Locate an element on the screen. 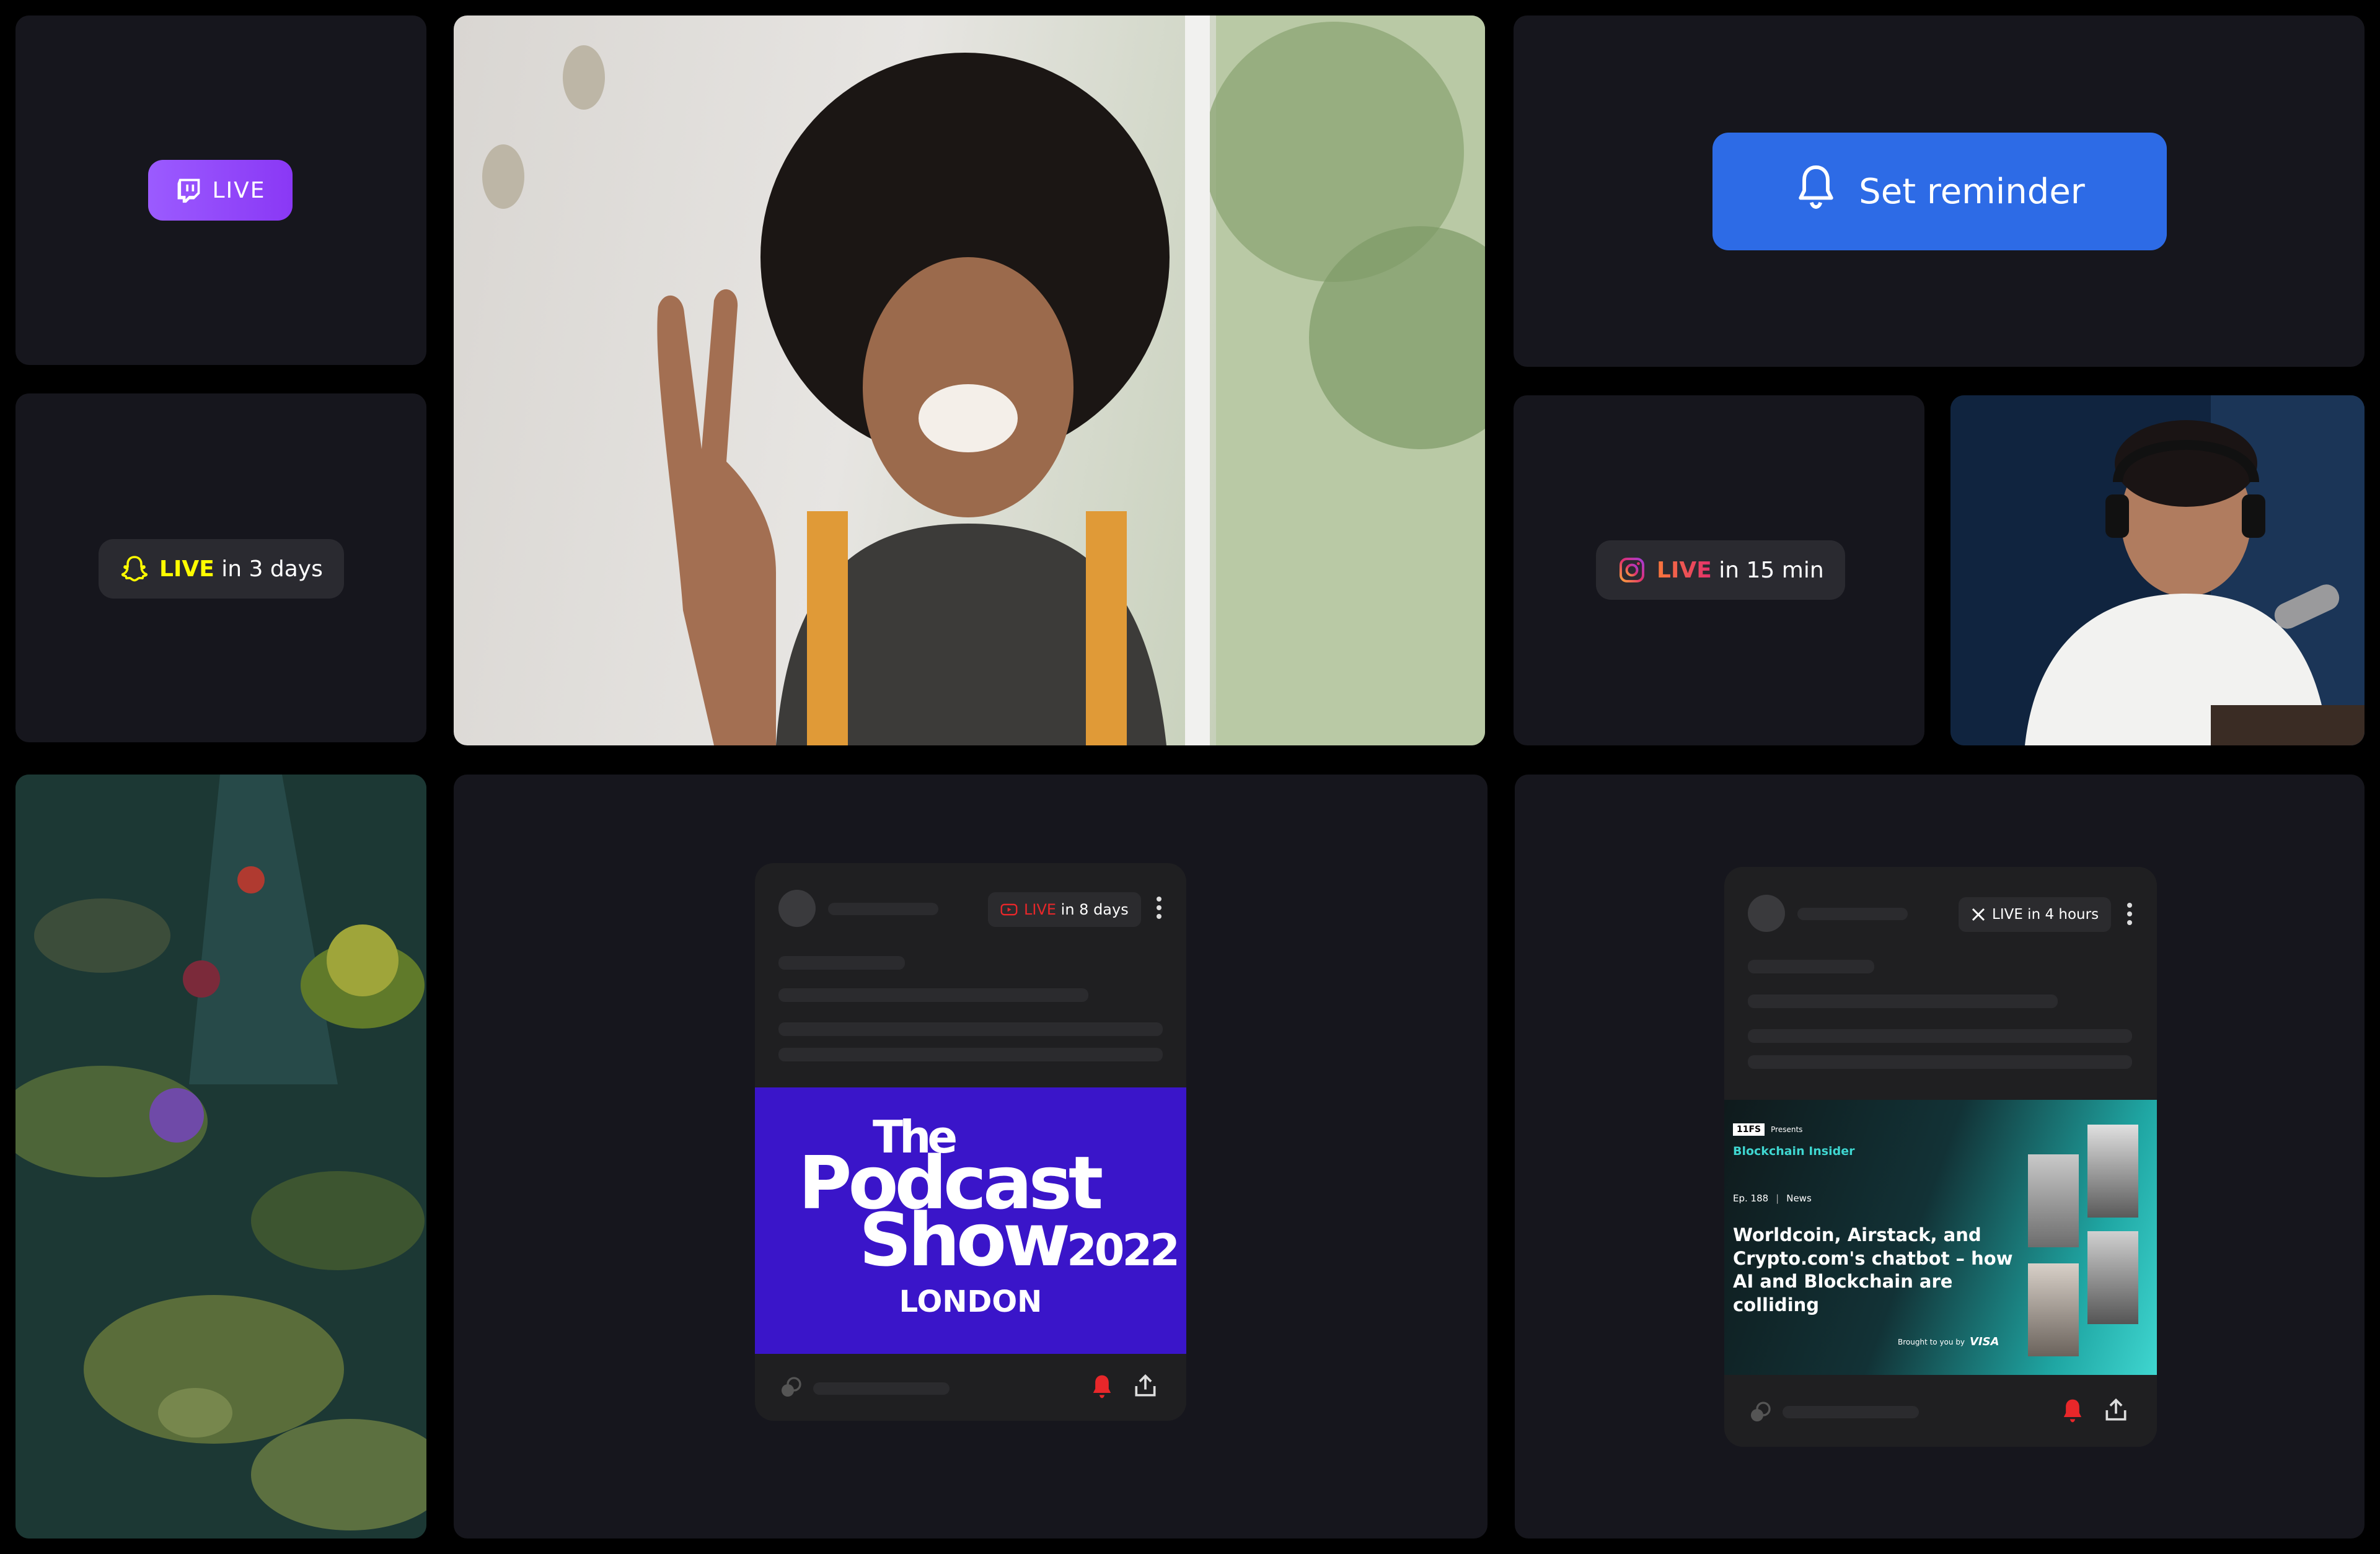  x-logo-icon is located at coordinates (1978, 914).